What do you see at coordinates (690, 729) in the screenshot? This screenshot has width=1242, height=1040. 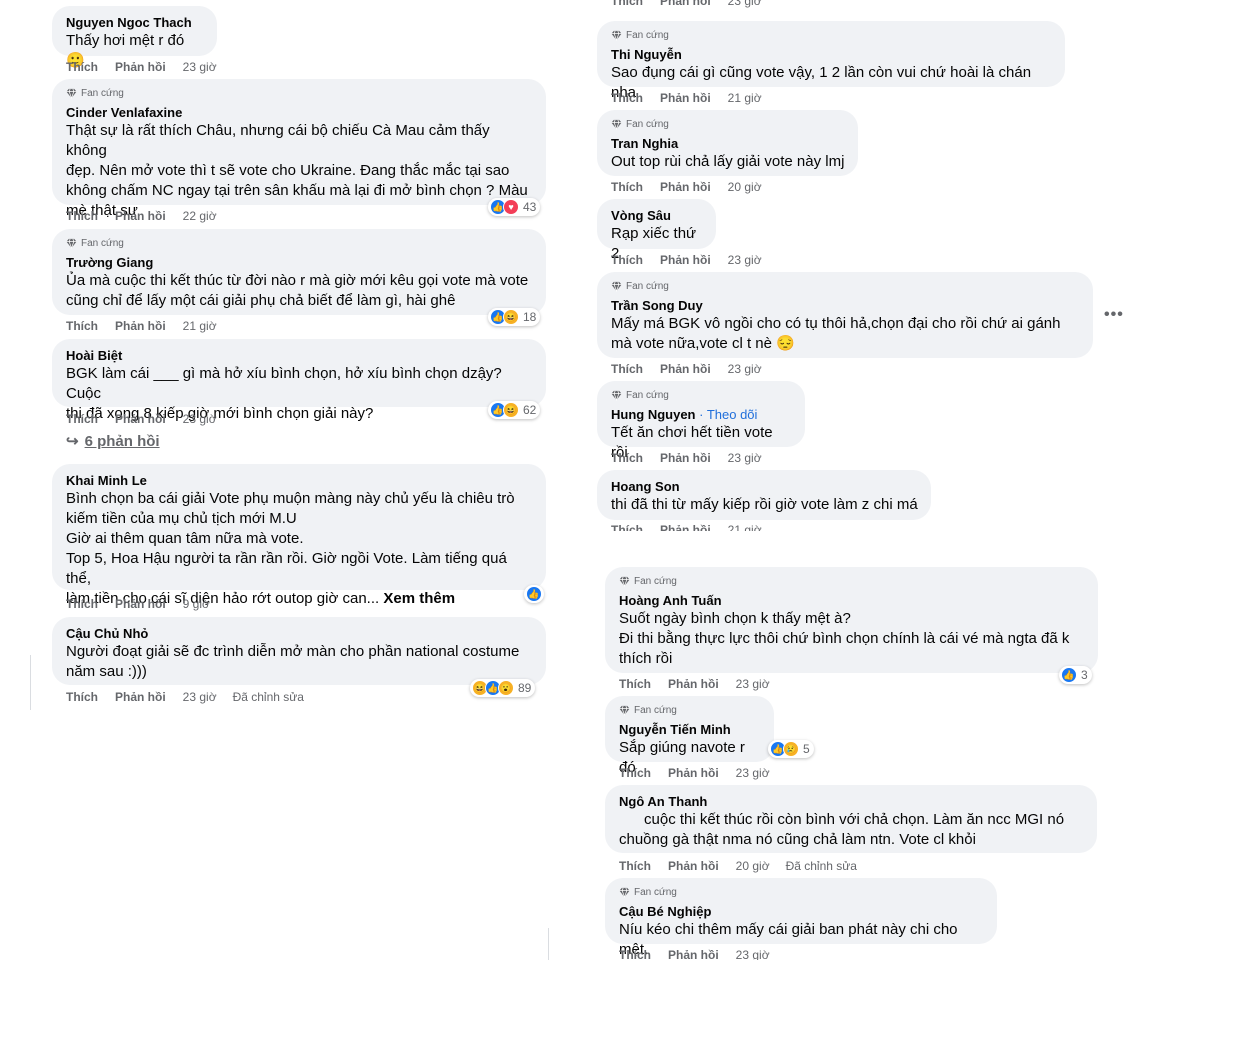 I see `commenter-name: Nguyễn Tiến Minh` at bounding box center [690, 729].